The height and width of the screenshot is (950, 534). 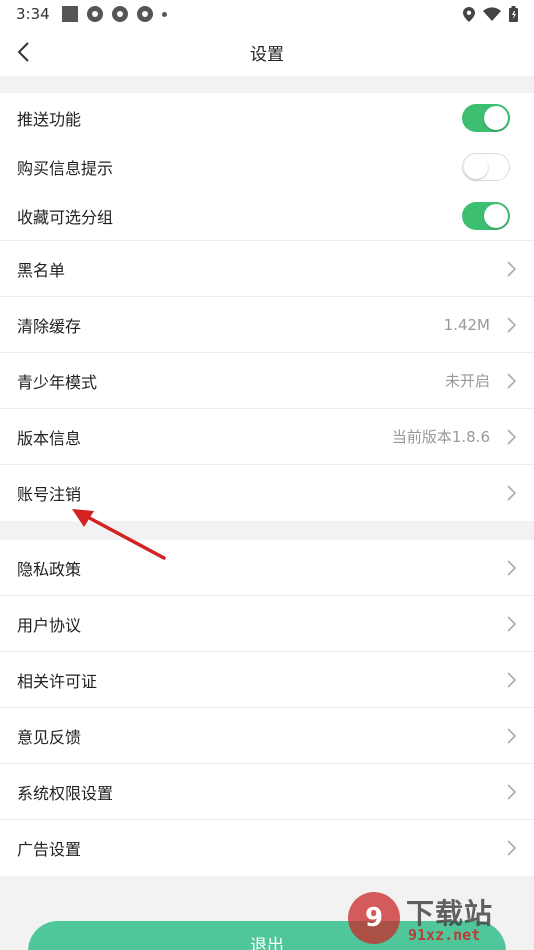 What do you see at coordinates (49, 494) in the screenshot?
I see `row-label: 账号注销` at bounding box center [49, 494].